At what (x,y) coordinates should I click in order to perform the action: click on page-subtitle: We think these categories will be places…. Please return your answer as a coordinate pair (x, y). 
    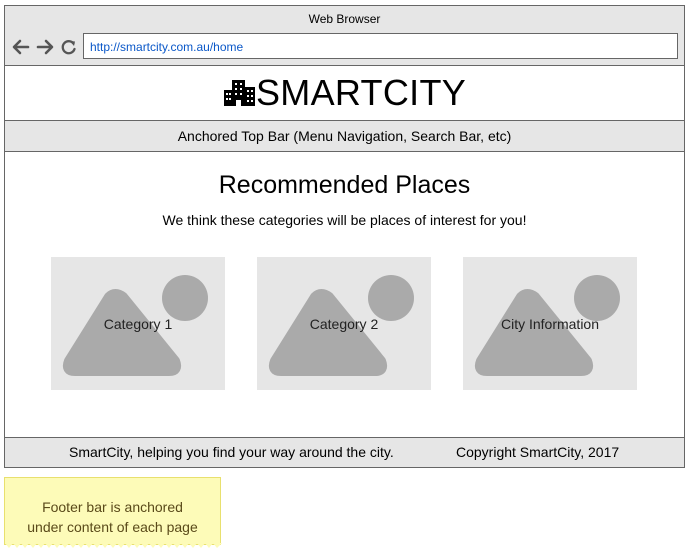
    Looking at the image, I should click on (344, 220).